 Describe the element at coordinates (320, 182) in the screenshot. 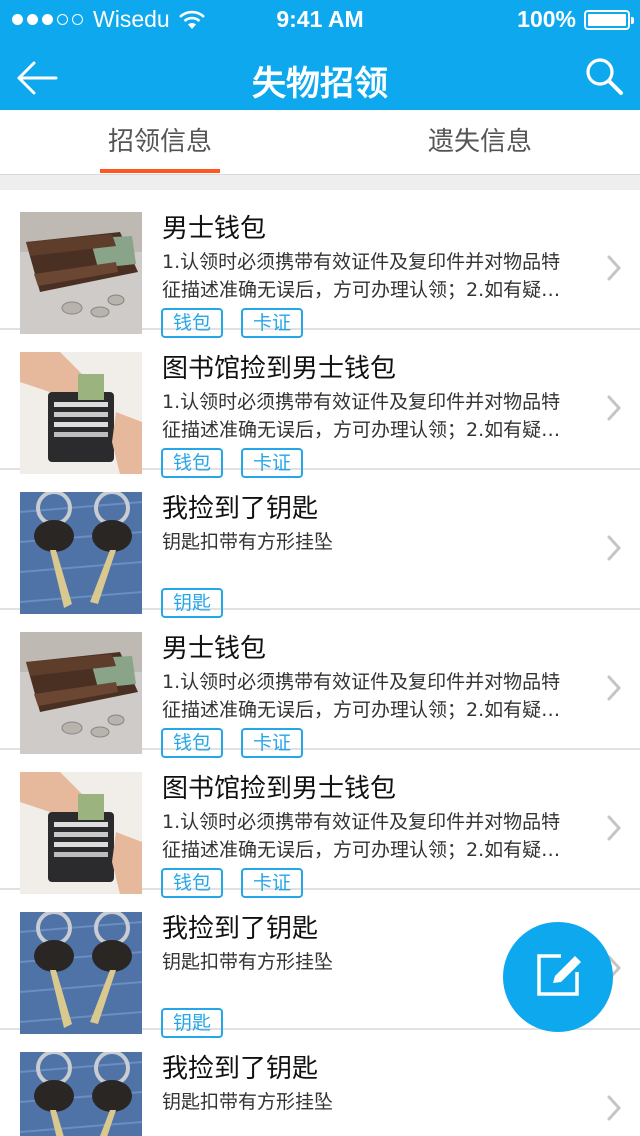

I see `section-divider` at that location.